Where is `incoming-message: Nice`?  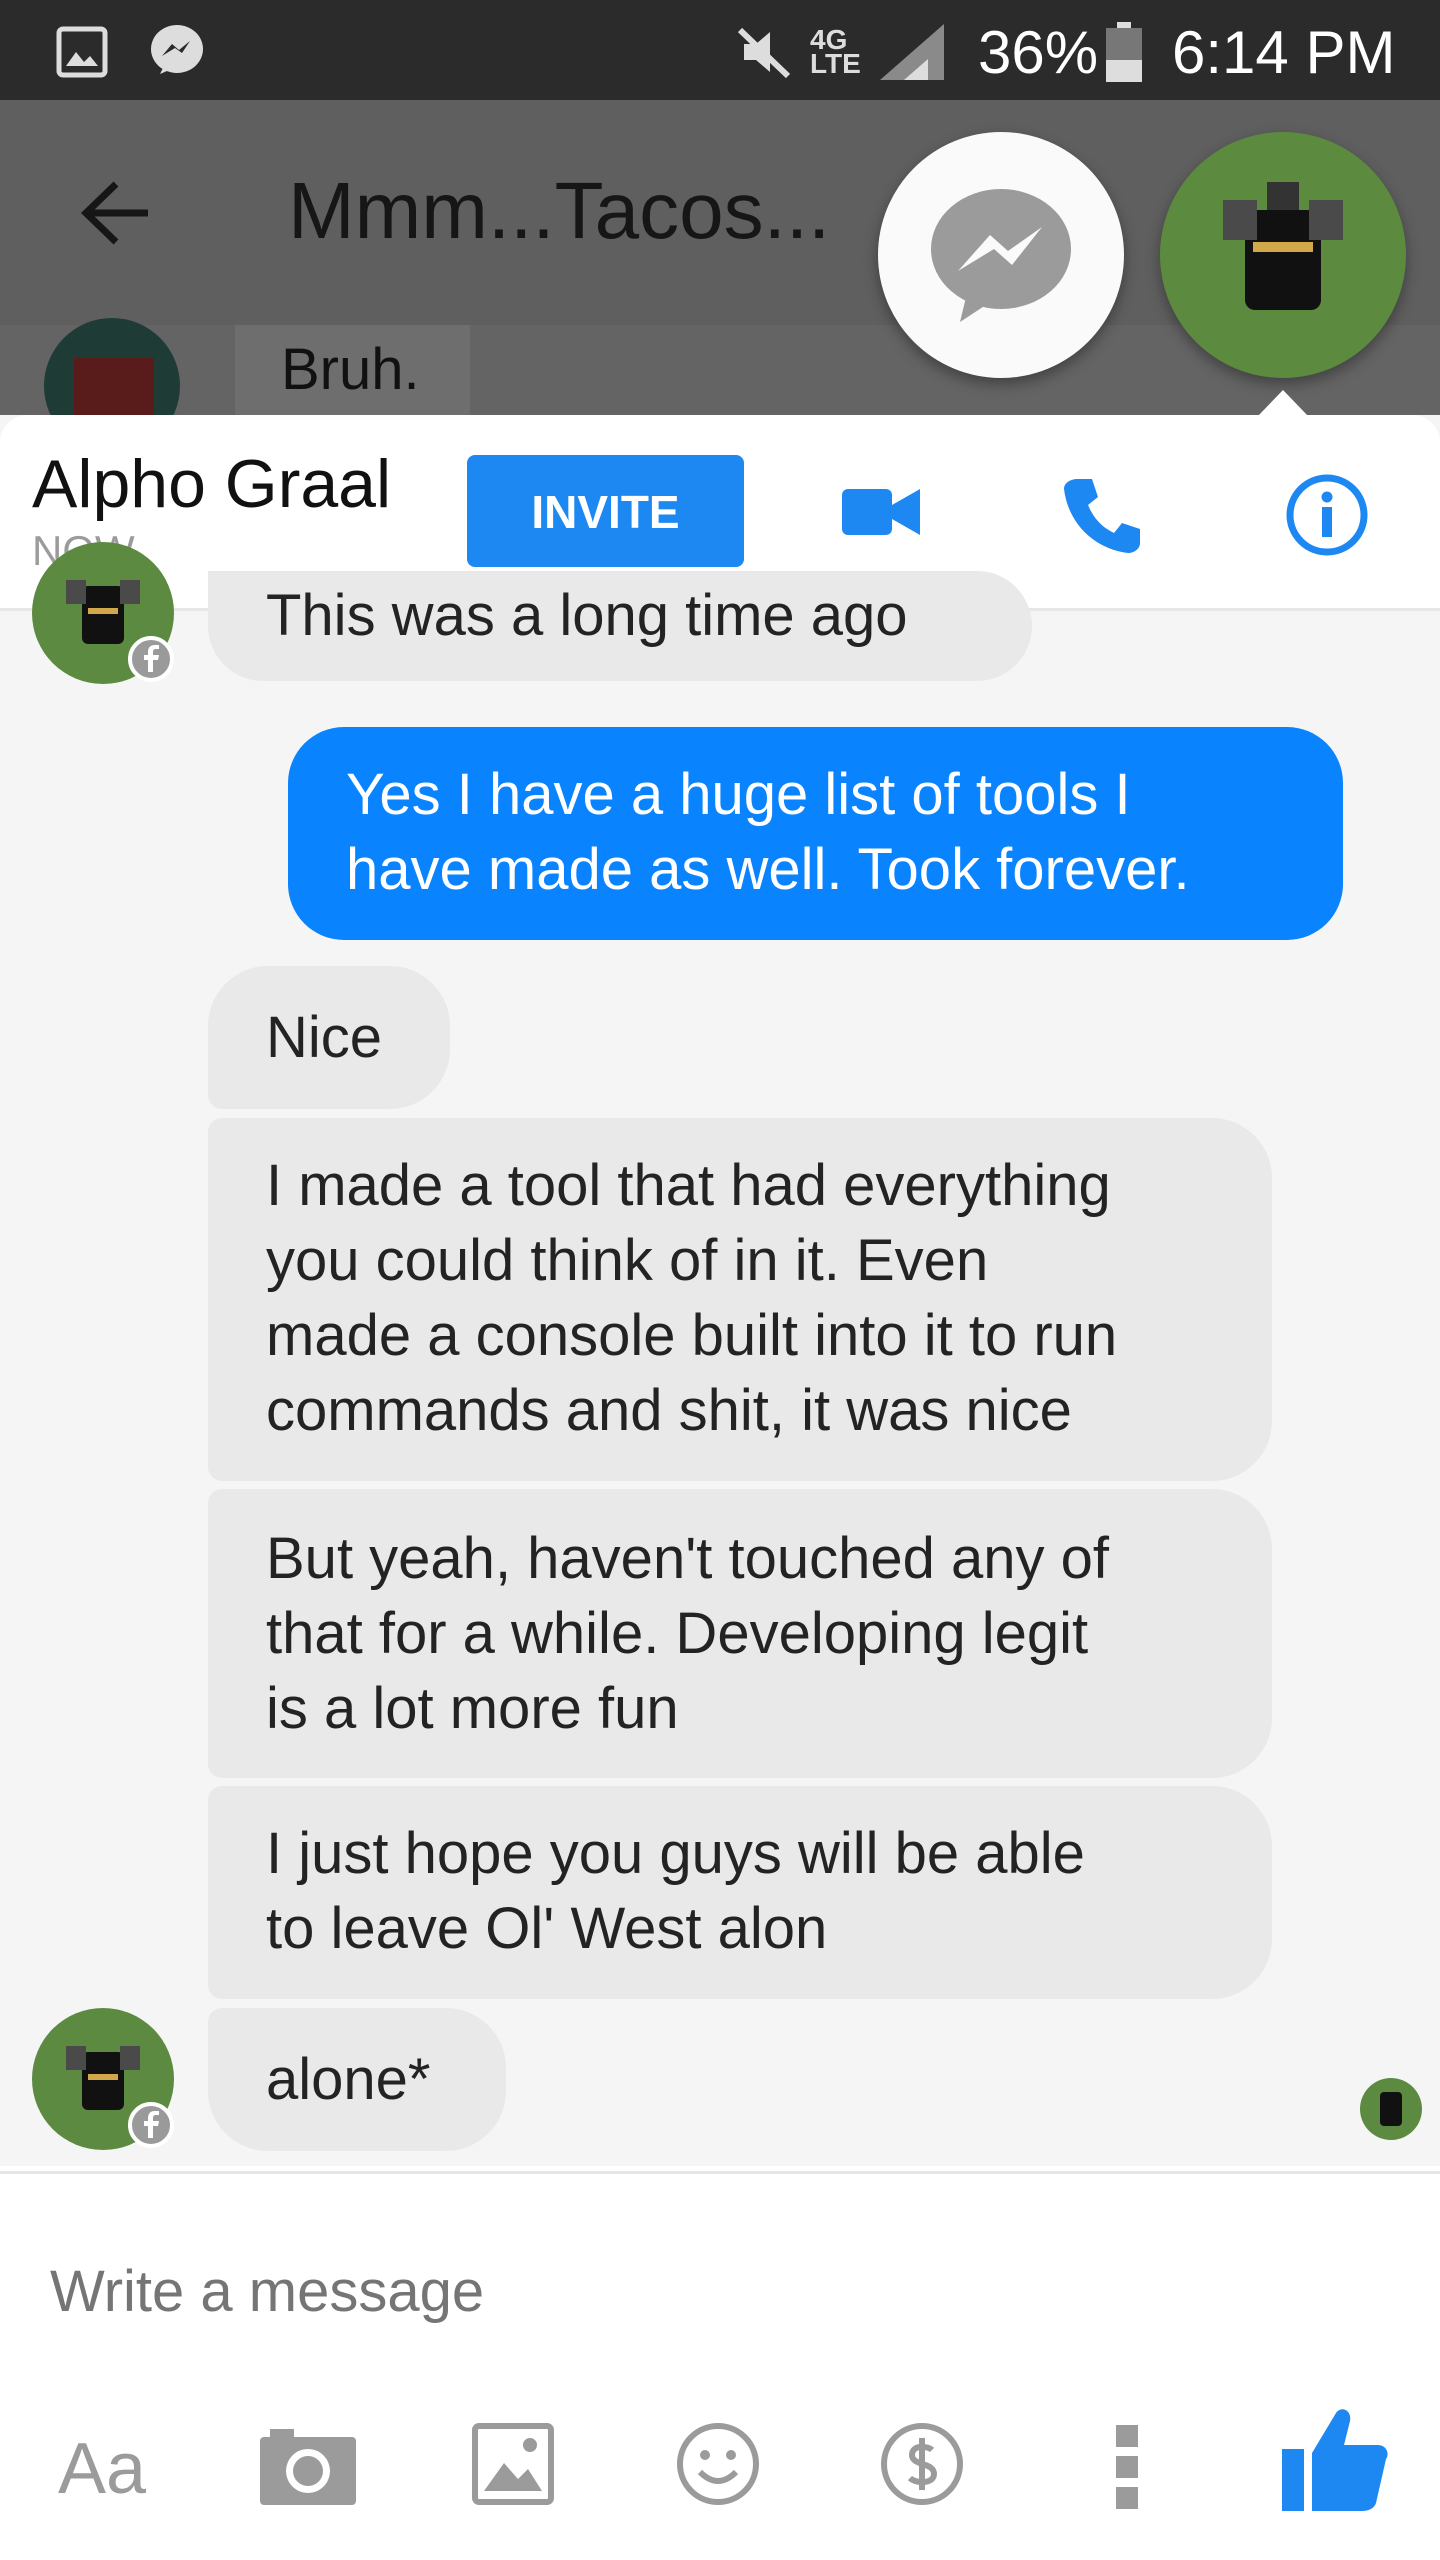 incoming-message: Nice is located at coordinates (329, 1037).